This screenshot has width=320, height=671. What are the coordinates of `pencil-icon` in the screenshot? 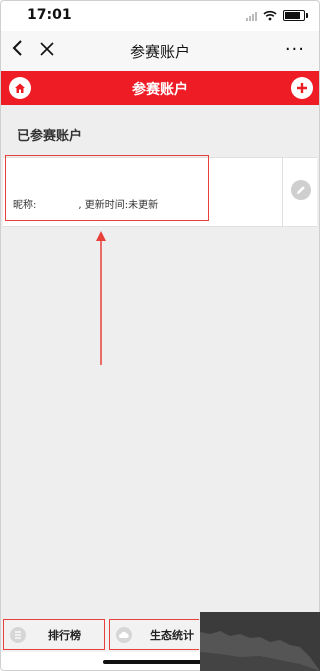 It's located at (301, 190).